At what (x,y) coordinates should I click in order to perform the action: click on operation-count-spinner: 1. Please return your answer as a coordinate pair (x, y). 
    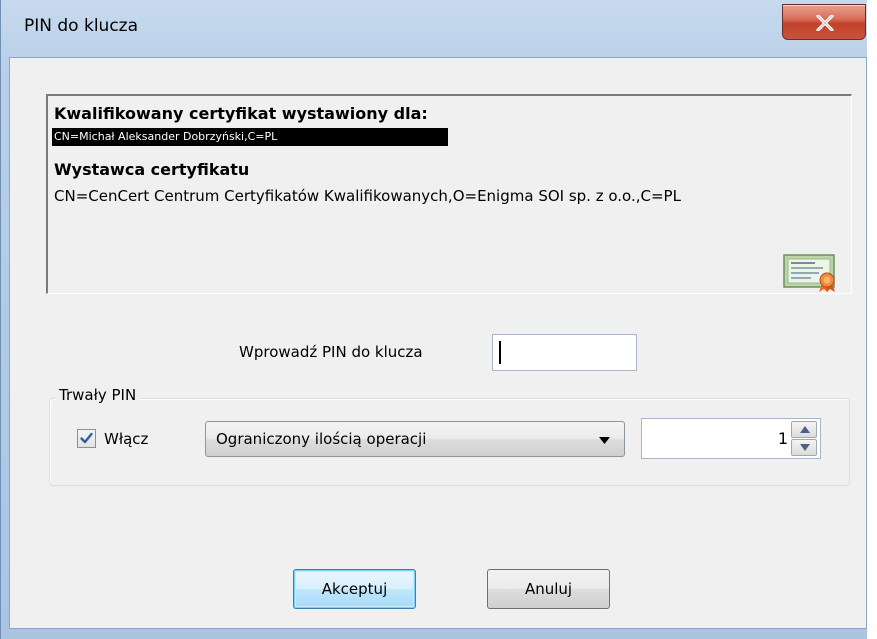
    Looking at the image, I should click on (731, 438).